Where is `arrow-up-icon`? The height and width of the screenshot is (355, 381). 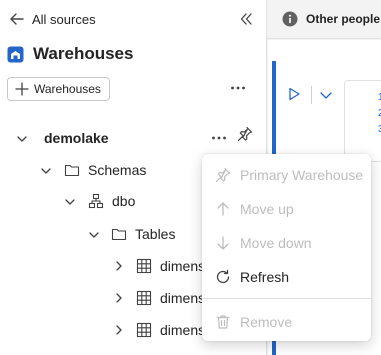 arrow-up-icon is located at coordinates (223, 209).